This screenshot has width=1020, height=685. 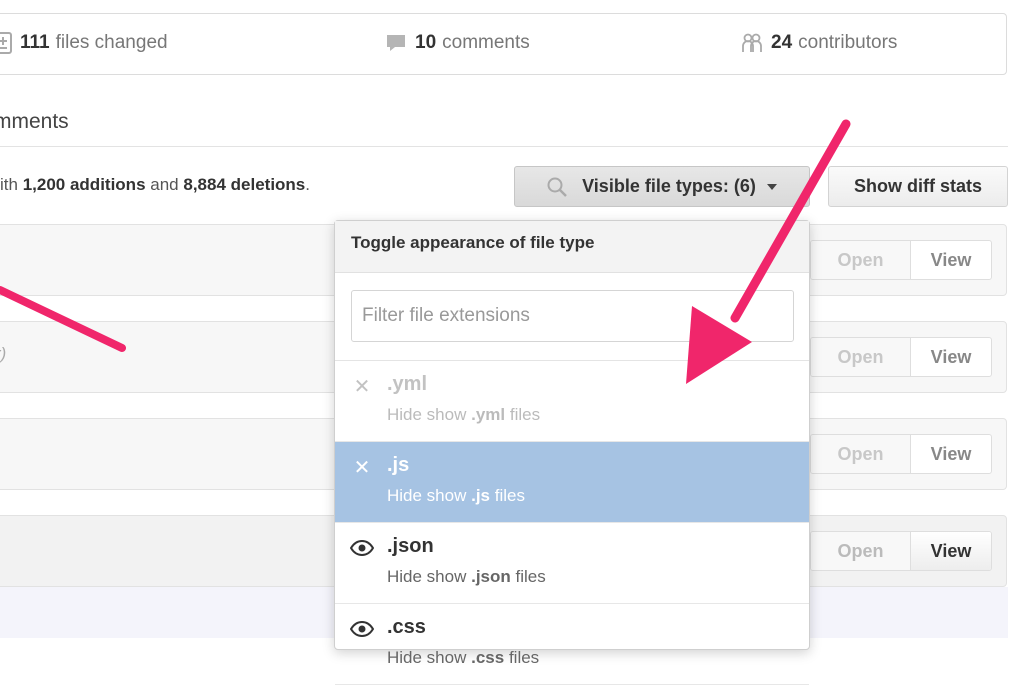 I want to click on diff-suffix: ., so click(x=307, y=184).